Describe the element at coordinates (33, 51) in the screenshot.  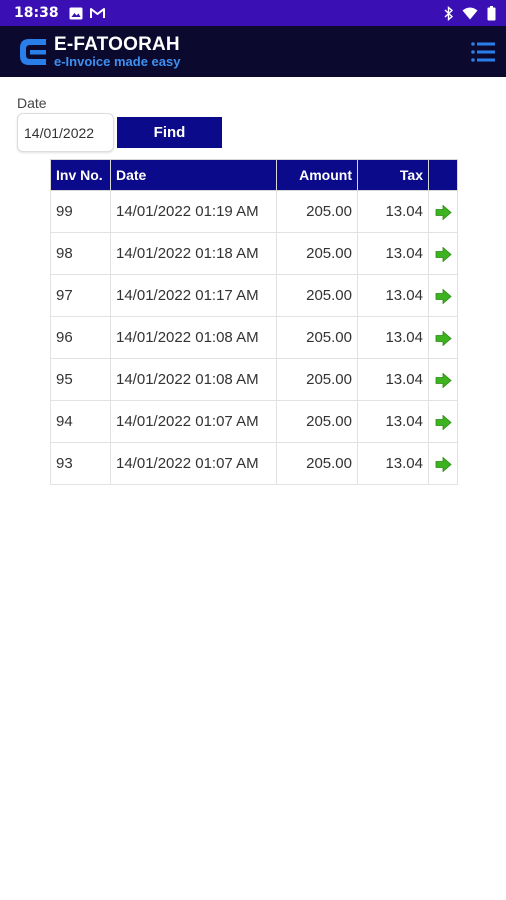
I see `logo-icon` at that location.